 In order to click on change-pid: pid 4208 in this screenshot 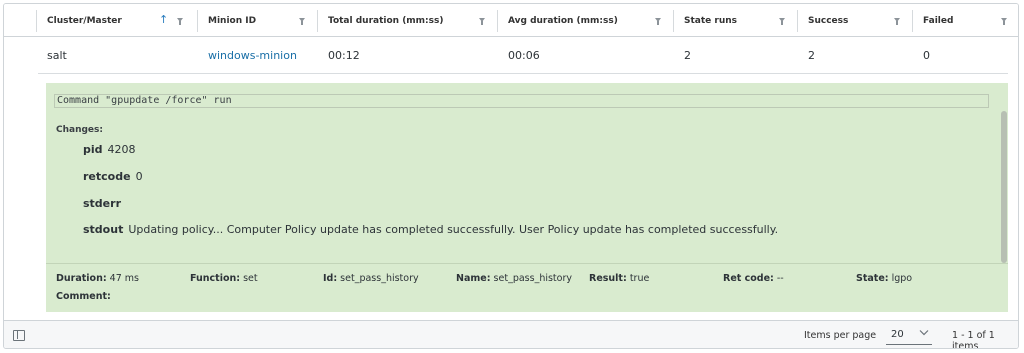, I will do `click(109, 149)`.